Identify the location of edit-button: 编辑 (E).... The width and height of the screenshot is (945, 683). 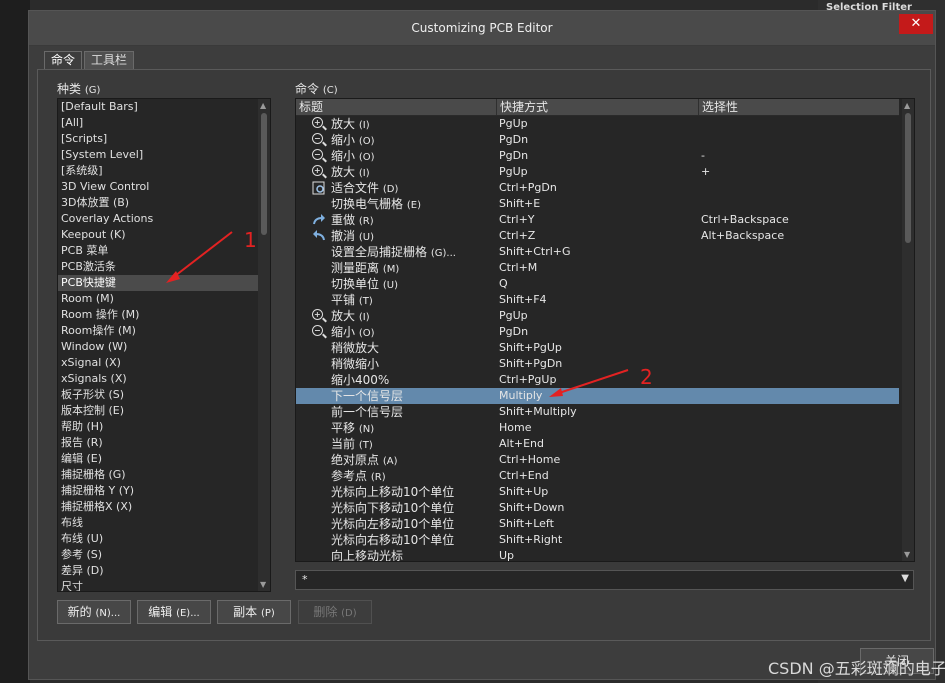
(174, 612).